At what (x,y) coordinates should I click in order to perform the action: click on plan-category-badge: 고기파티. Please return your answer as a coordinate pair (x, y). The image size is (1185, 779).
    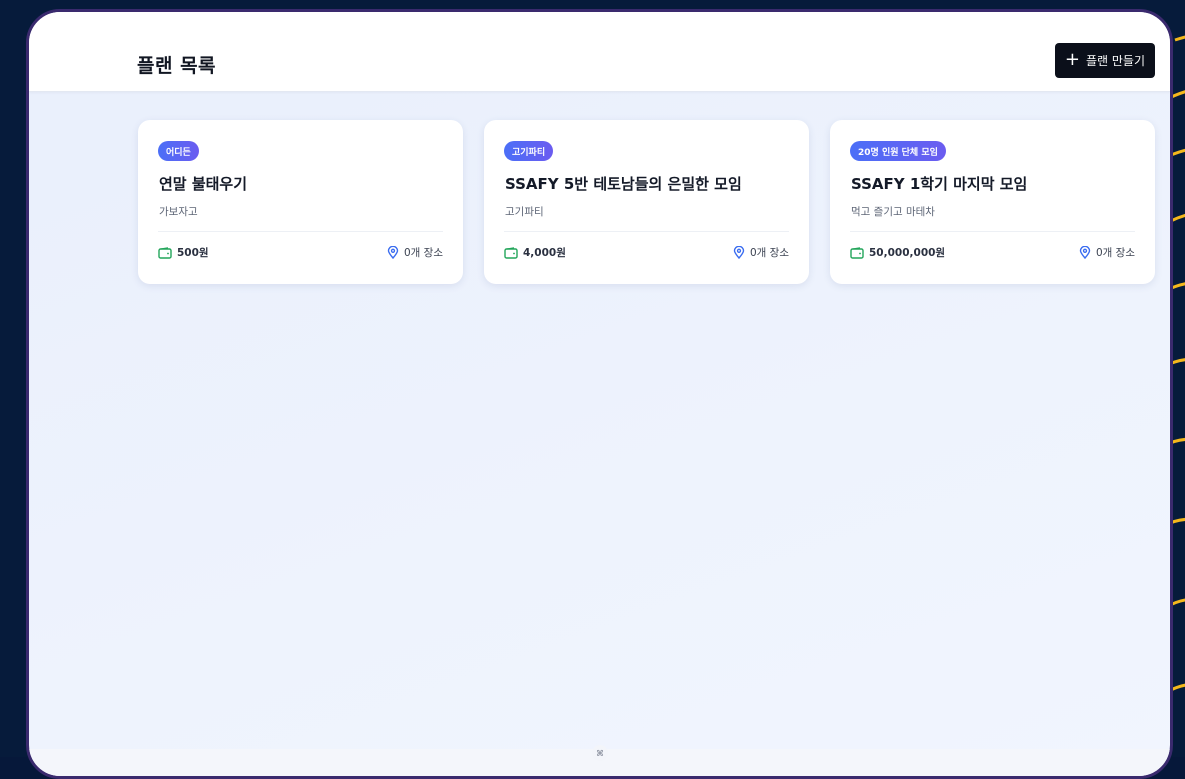
    Looking at the image, I should click on (528, 151).